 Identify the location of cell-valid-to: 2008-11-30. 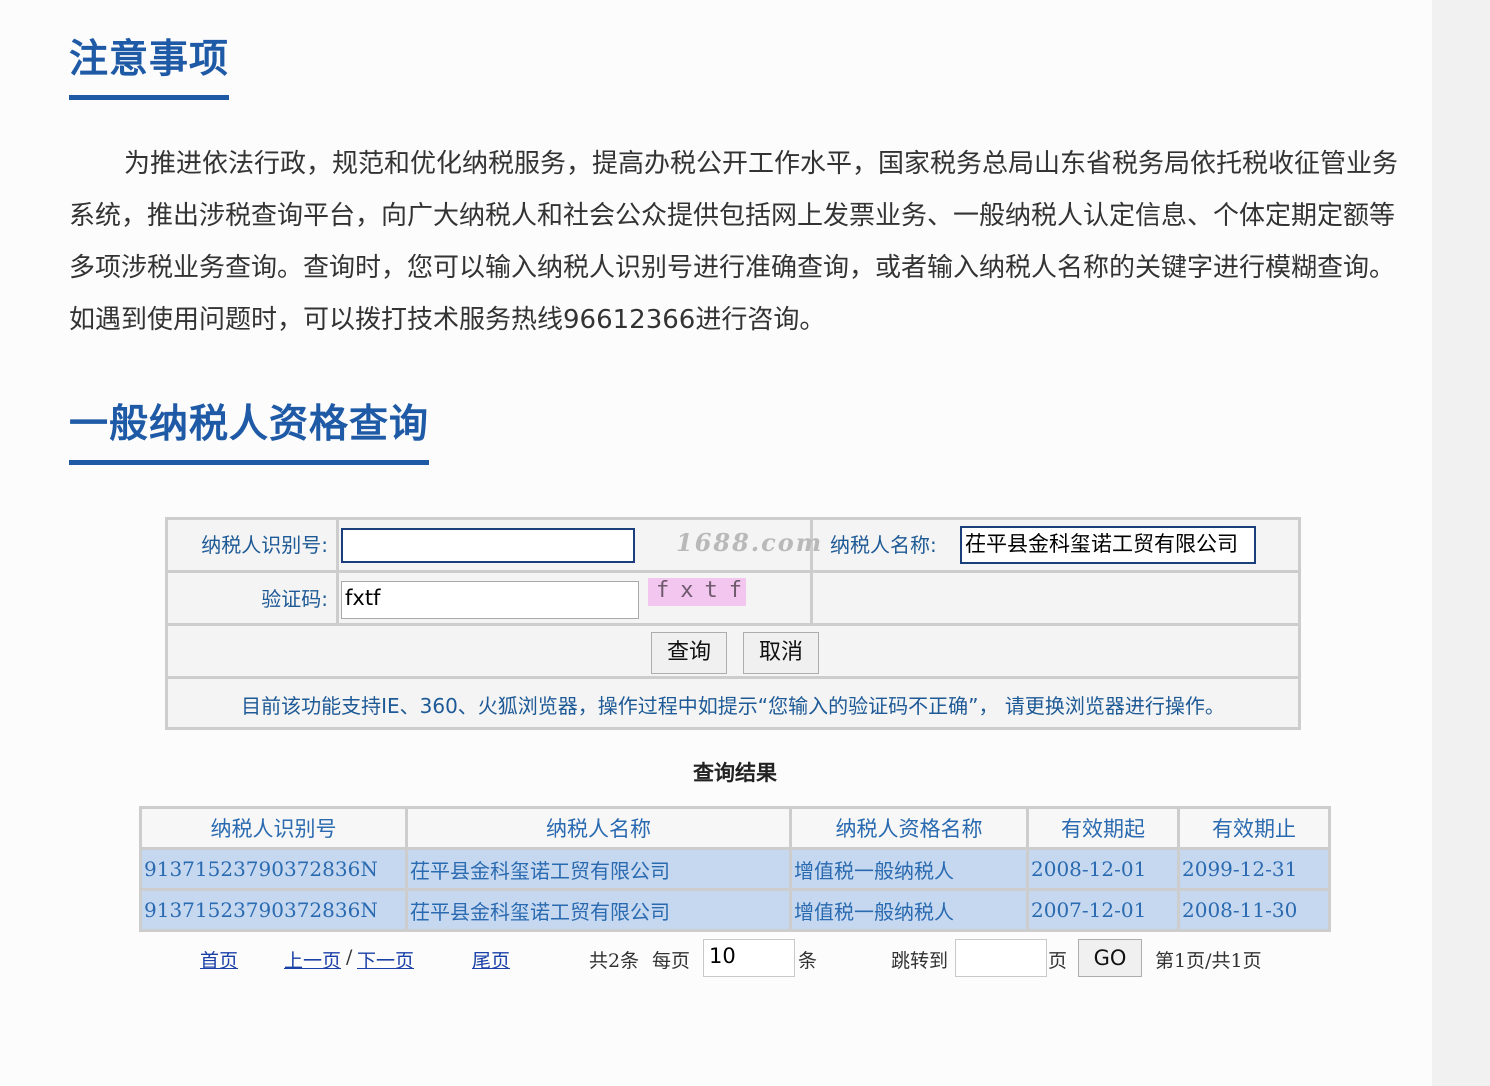
(1254, 910).